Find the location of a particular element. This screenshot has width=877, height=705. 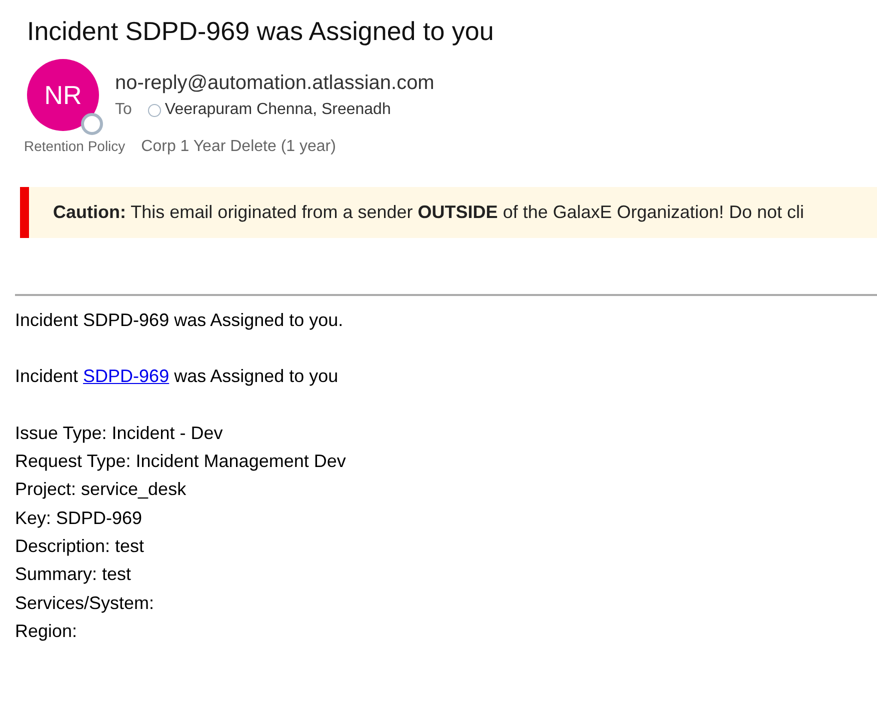

email-subject: Incident SDPD-969 was Assigned to you is located at coordinates (260, 31).